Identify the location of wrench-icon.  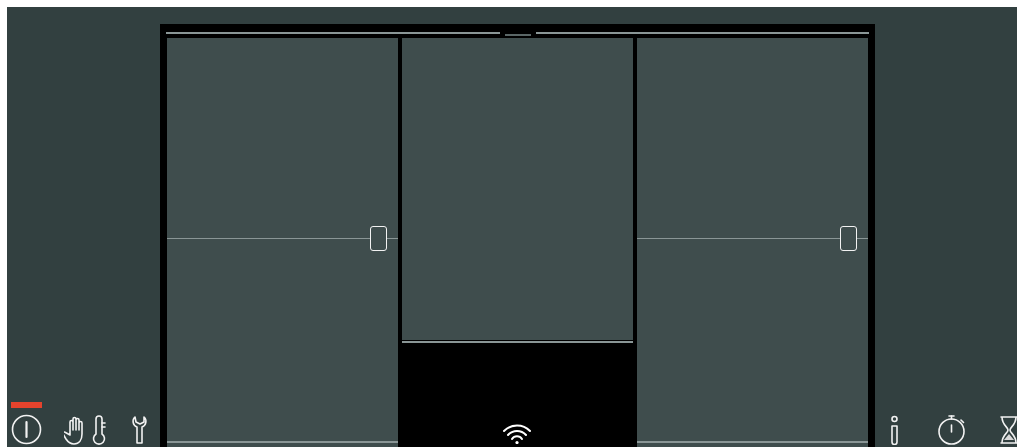
(139, 430).